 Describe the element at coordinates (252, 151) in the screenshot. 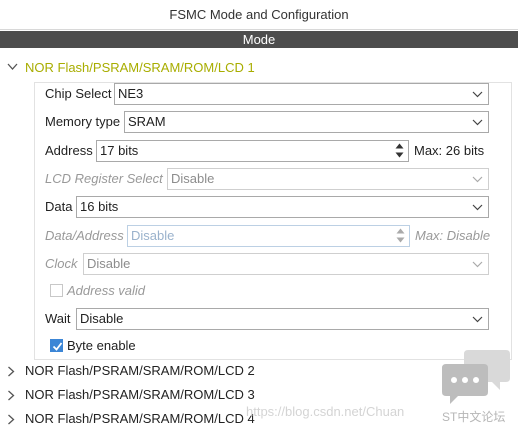

I see `address-spinner: 17 bits` at that location.